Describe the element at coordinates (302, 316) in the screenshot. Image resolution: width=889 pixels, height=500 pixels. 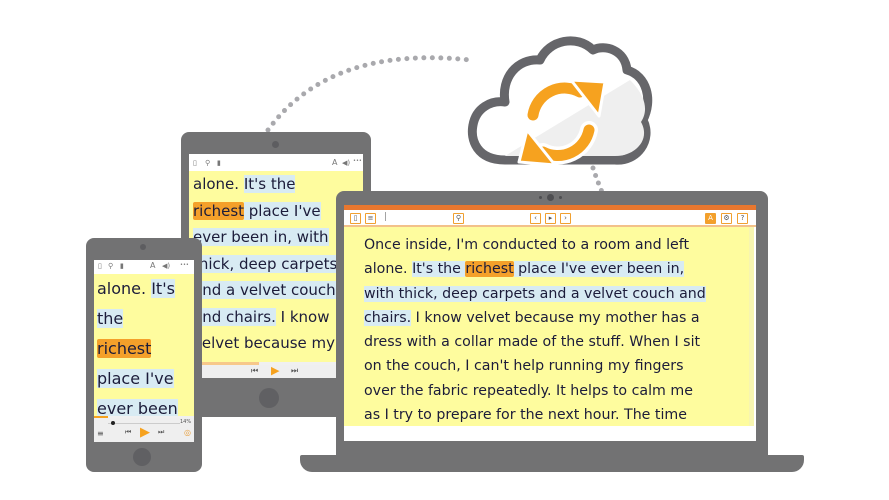
I see `plain-text: I know` at that location.